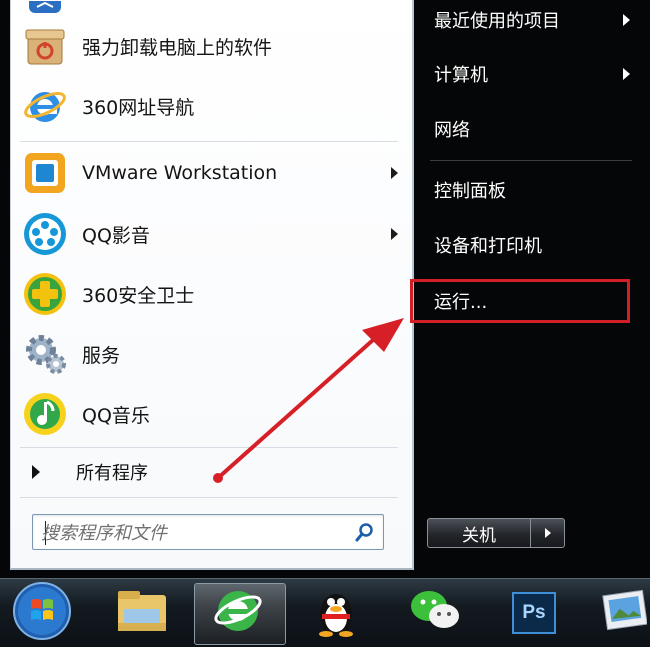 Image resolution: width=650 pixels, height=647 pixels. I want to click on qq-penguin-icon, so click(336, 613).